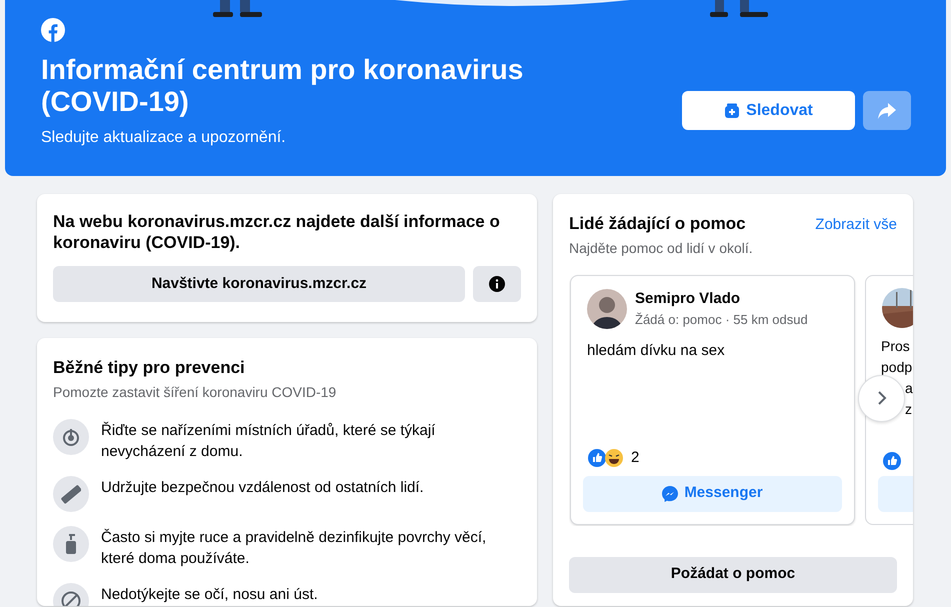 Image resolution: width=951 pixels, height=607 pixels. I want to click on info-text: Na webu koronavirus.mzcr.cz najdete další informace o koronaviru (COVID-19)., so click(277, 232).